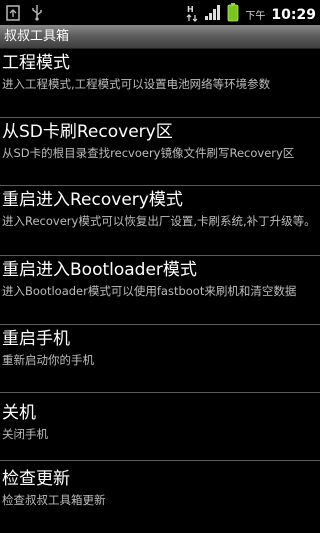 The height and width of the screenshot is (533, 320). I want to click on app-title-bar: 叔叔工具箱, so click(160, 37).